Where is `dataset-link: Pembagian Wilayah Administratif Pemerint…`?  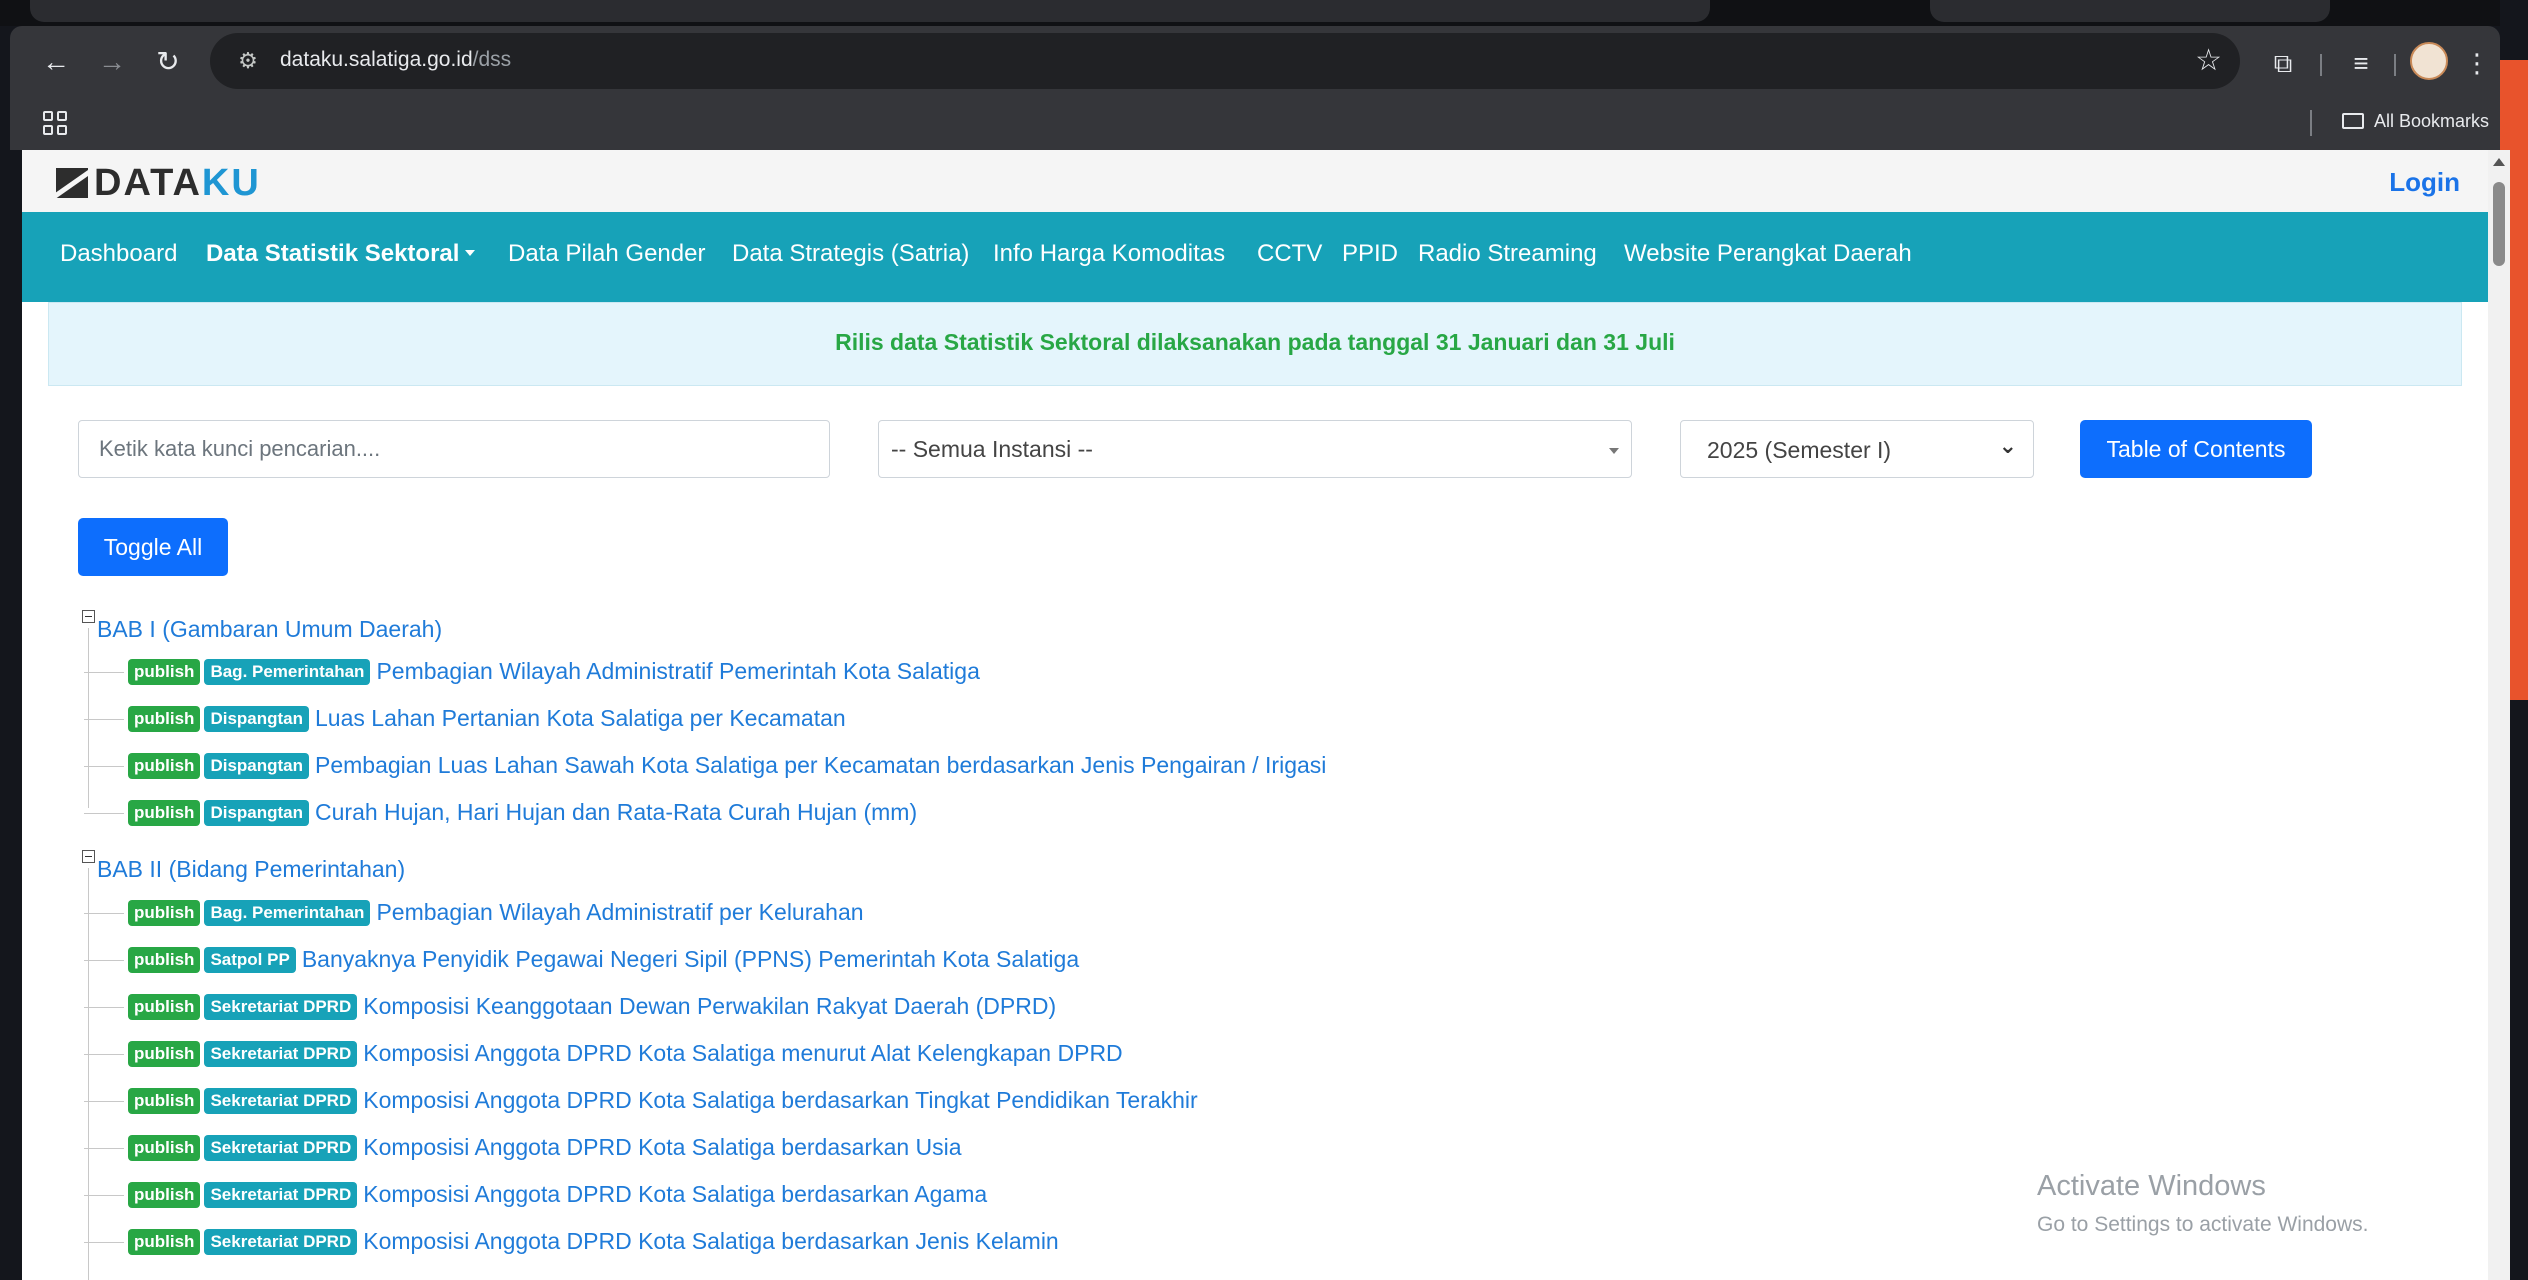 dataset-link: Pembagian Wilayah Administratif Pemerint… is located at coordinates (677, 671).